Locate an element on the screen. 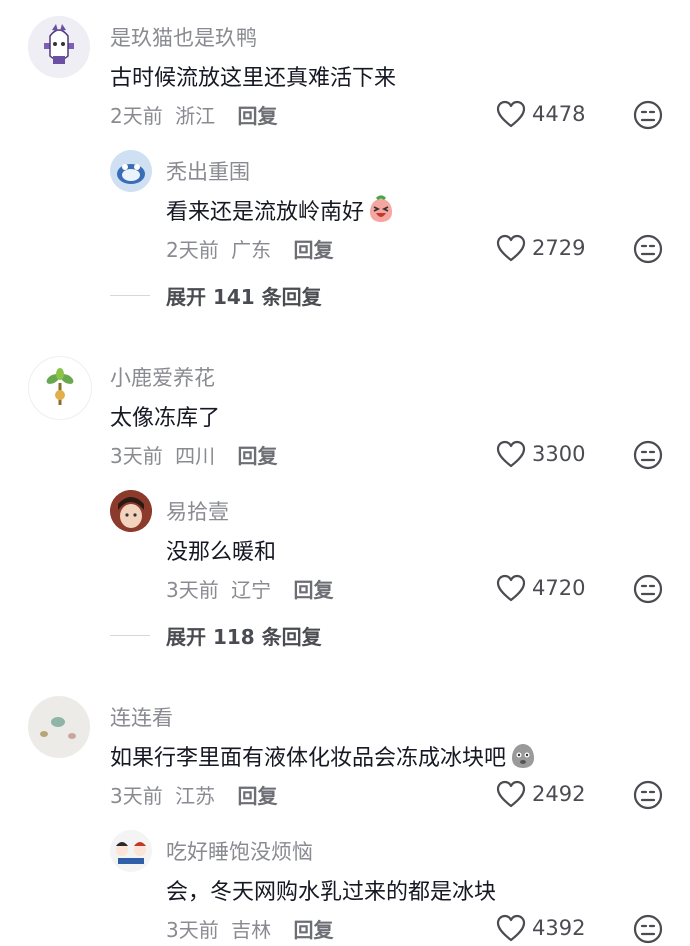 The image size is (690, 946). avatar-plant-icon is located at coordinates (60, 388).